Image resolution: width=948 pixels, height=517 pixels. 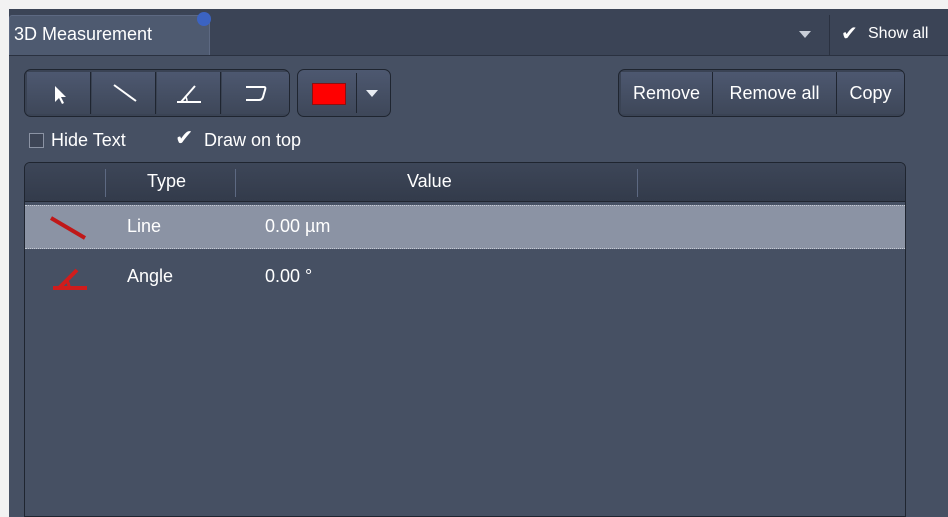 What do you see at coordinates (465, 278) in the screenshot?
I see `table-row: Angle 0.00 °` at bounding box center [465, 278].